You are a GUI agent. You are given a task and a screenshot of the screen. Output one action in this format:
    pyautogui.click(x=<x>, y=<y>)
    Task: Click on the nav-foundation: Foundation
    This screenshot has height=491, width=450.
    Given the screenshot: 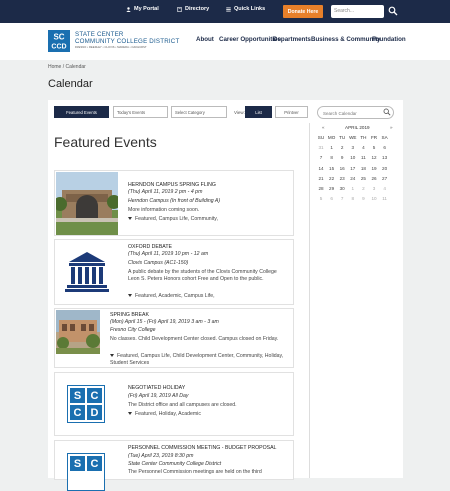 What is the action you would take?
    pyautogui.click(x=389, y=39)
    